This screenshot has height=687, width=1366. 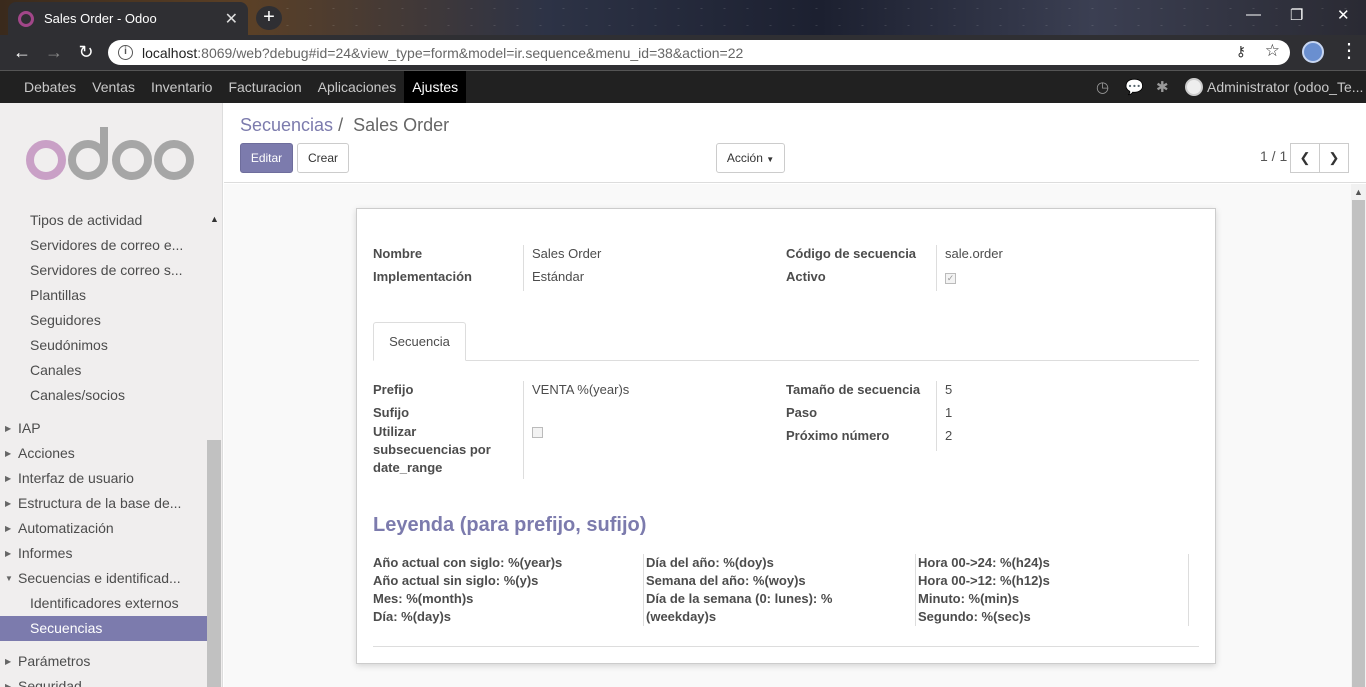 I want to click on pager-value: 1 / 1, so click(x=1273, y=156).